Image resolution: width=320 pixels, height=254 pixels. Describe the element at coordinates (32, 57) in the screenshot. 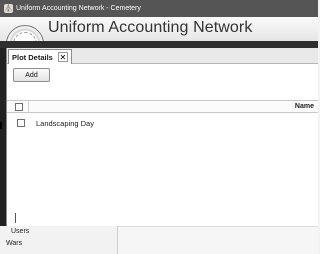

I see `tab-label: Plot Details` at that location.